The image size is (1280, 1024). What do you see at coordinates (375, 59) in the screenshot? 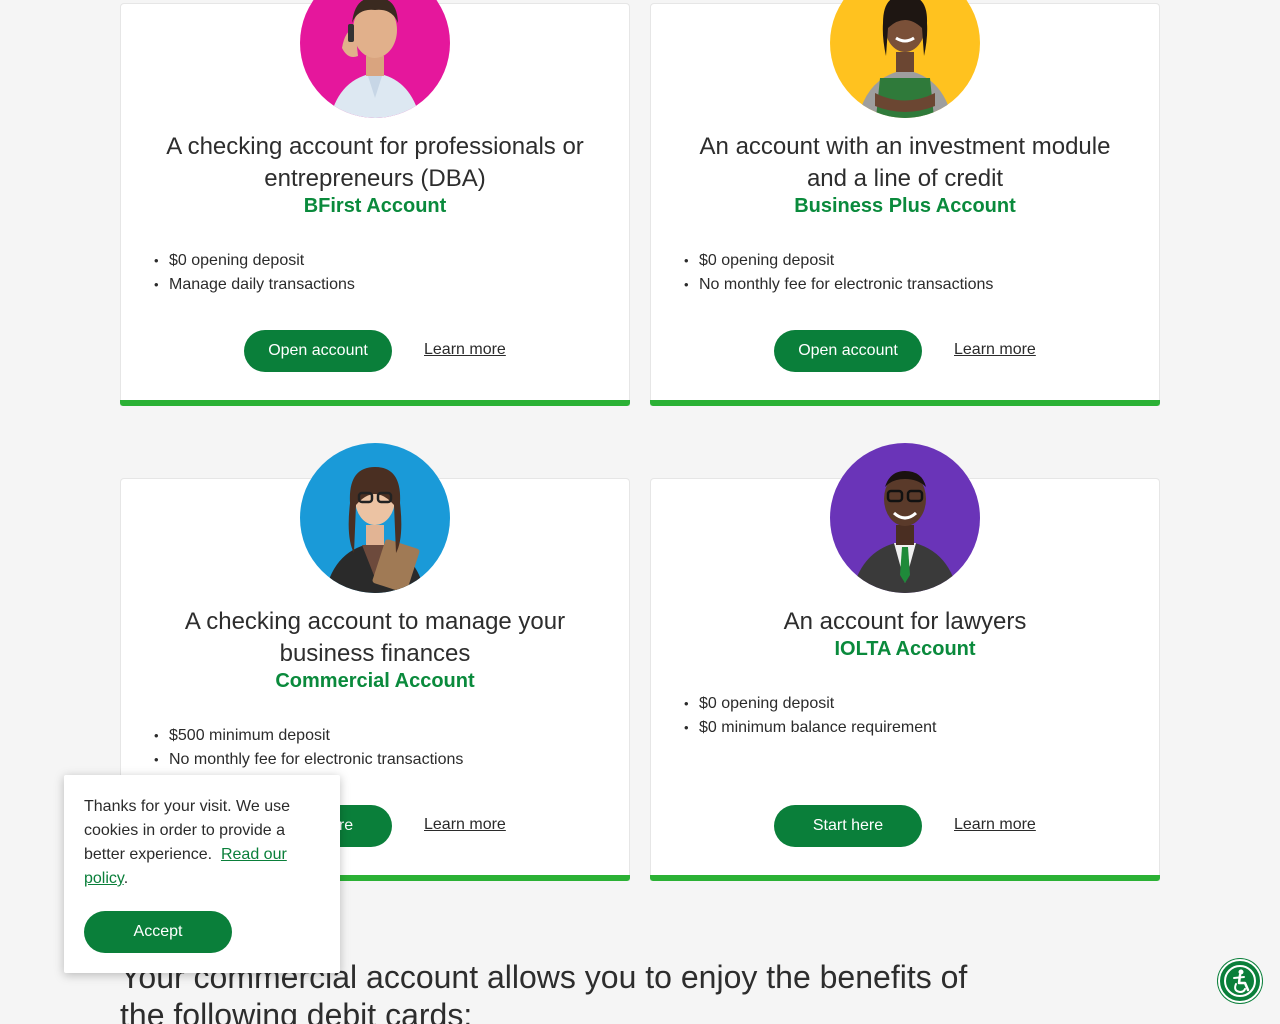
I see `professional-avatar` at bounding box center [375, 59].